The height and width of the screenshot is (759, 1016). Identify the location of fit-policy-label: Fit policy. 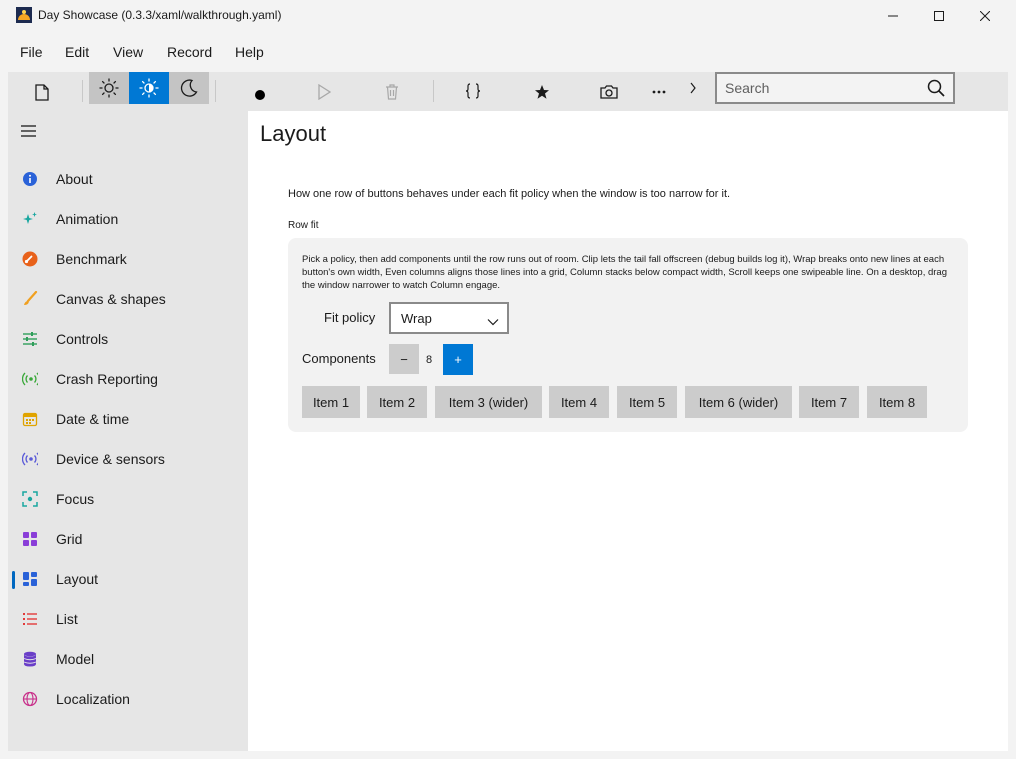
(350, 317).